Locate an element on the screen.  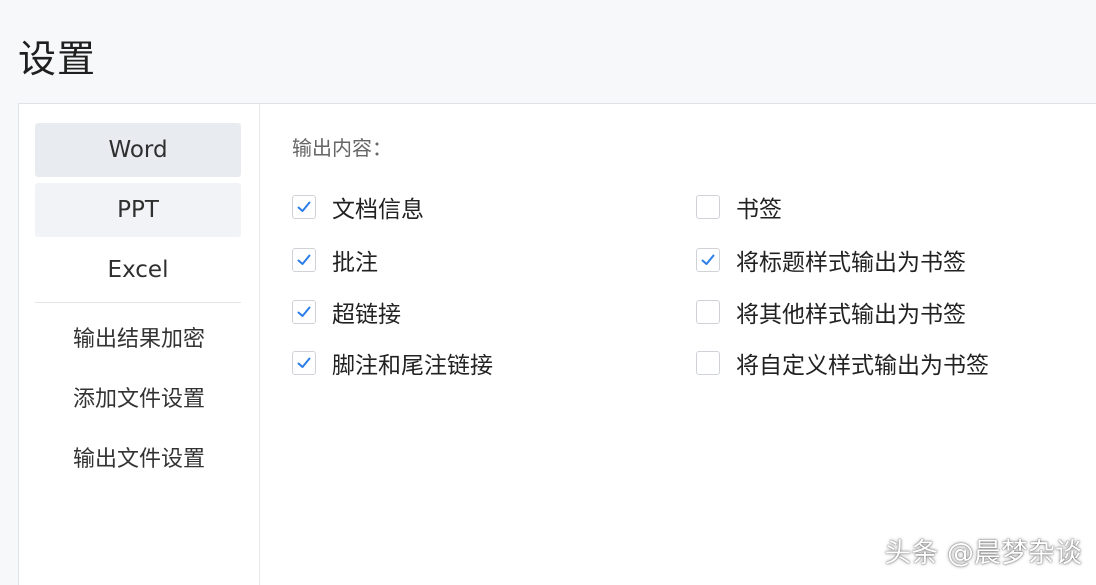
option-heading-bookmarks: 将标题样式输出为书签 is located at coordinates (831, 260).